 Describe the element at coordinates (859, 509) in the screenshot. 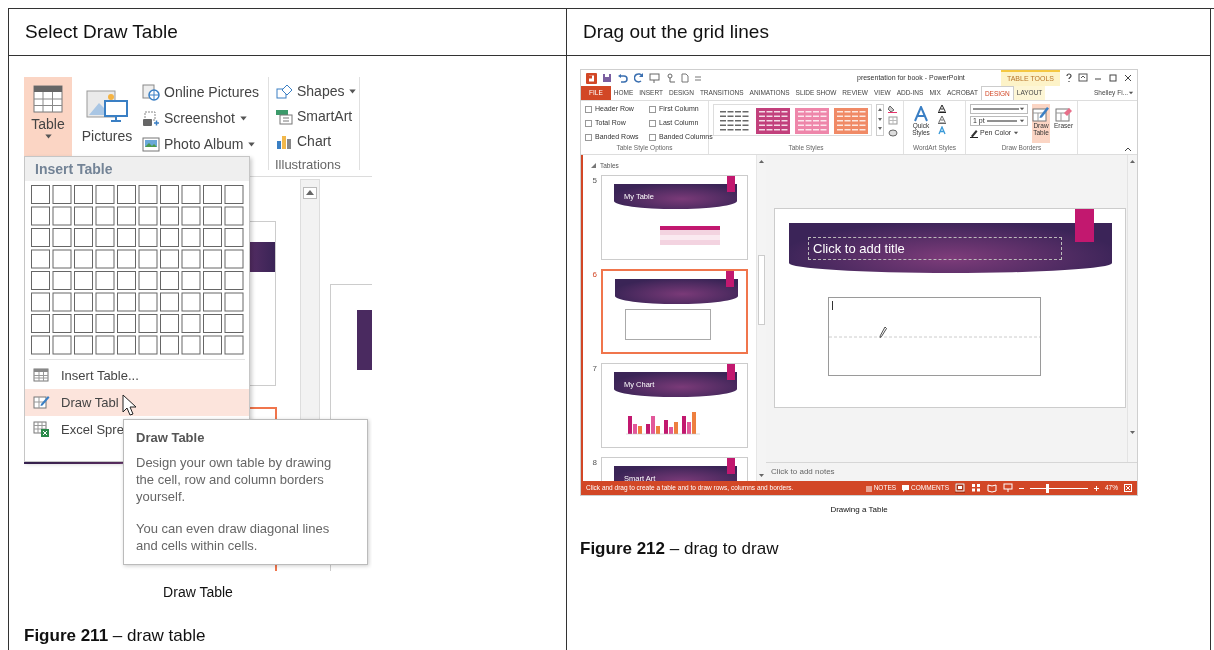

I see `image-caption: Drawing a Table` at that location.